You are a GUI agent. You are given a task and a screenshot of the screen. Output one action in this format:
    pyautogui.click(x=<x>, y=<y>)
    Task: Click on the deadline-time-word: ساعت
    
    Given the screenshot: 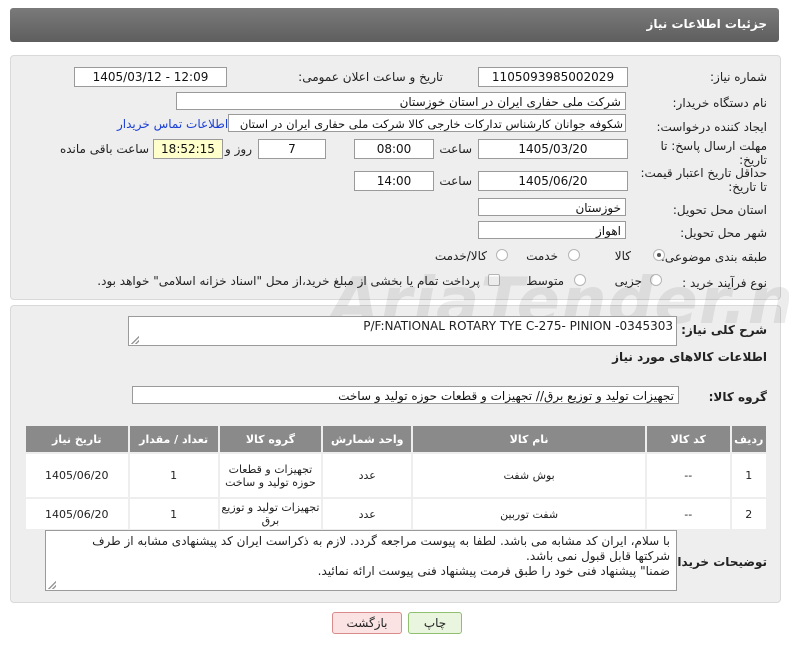 What is the action you would take?
    pyautogui.click(x=455, y=149)
    